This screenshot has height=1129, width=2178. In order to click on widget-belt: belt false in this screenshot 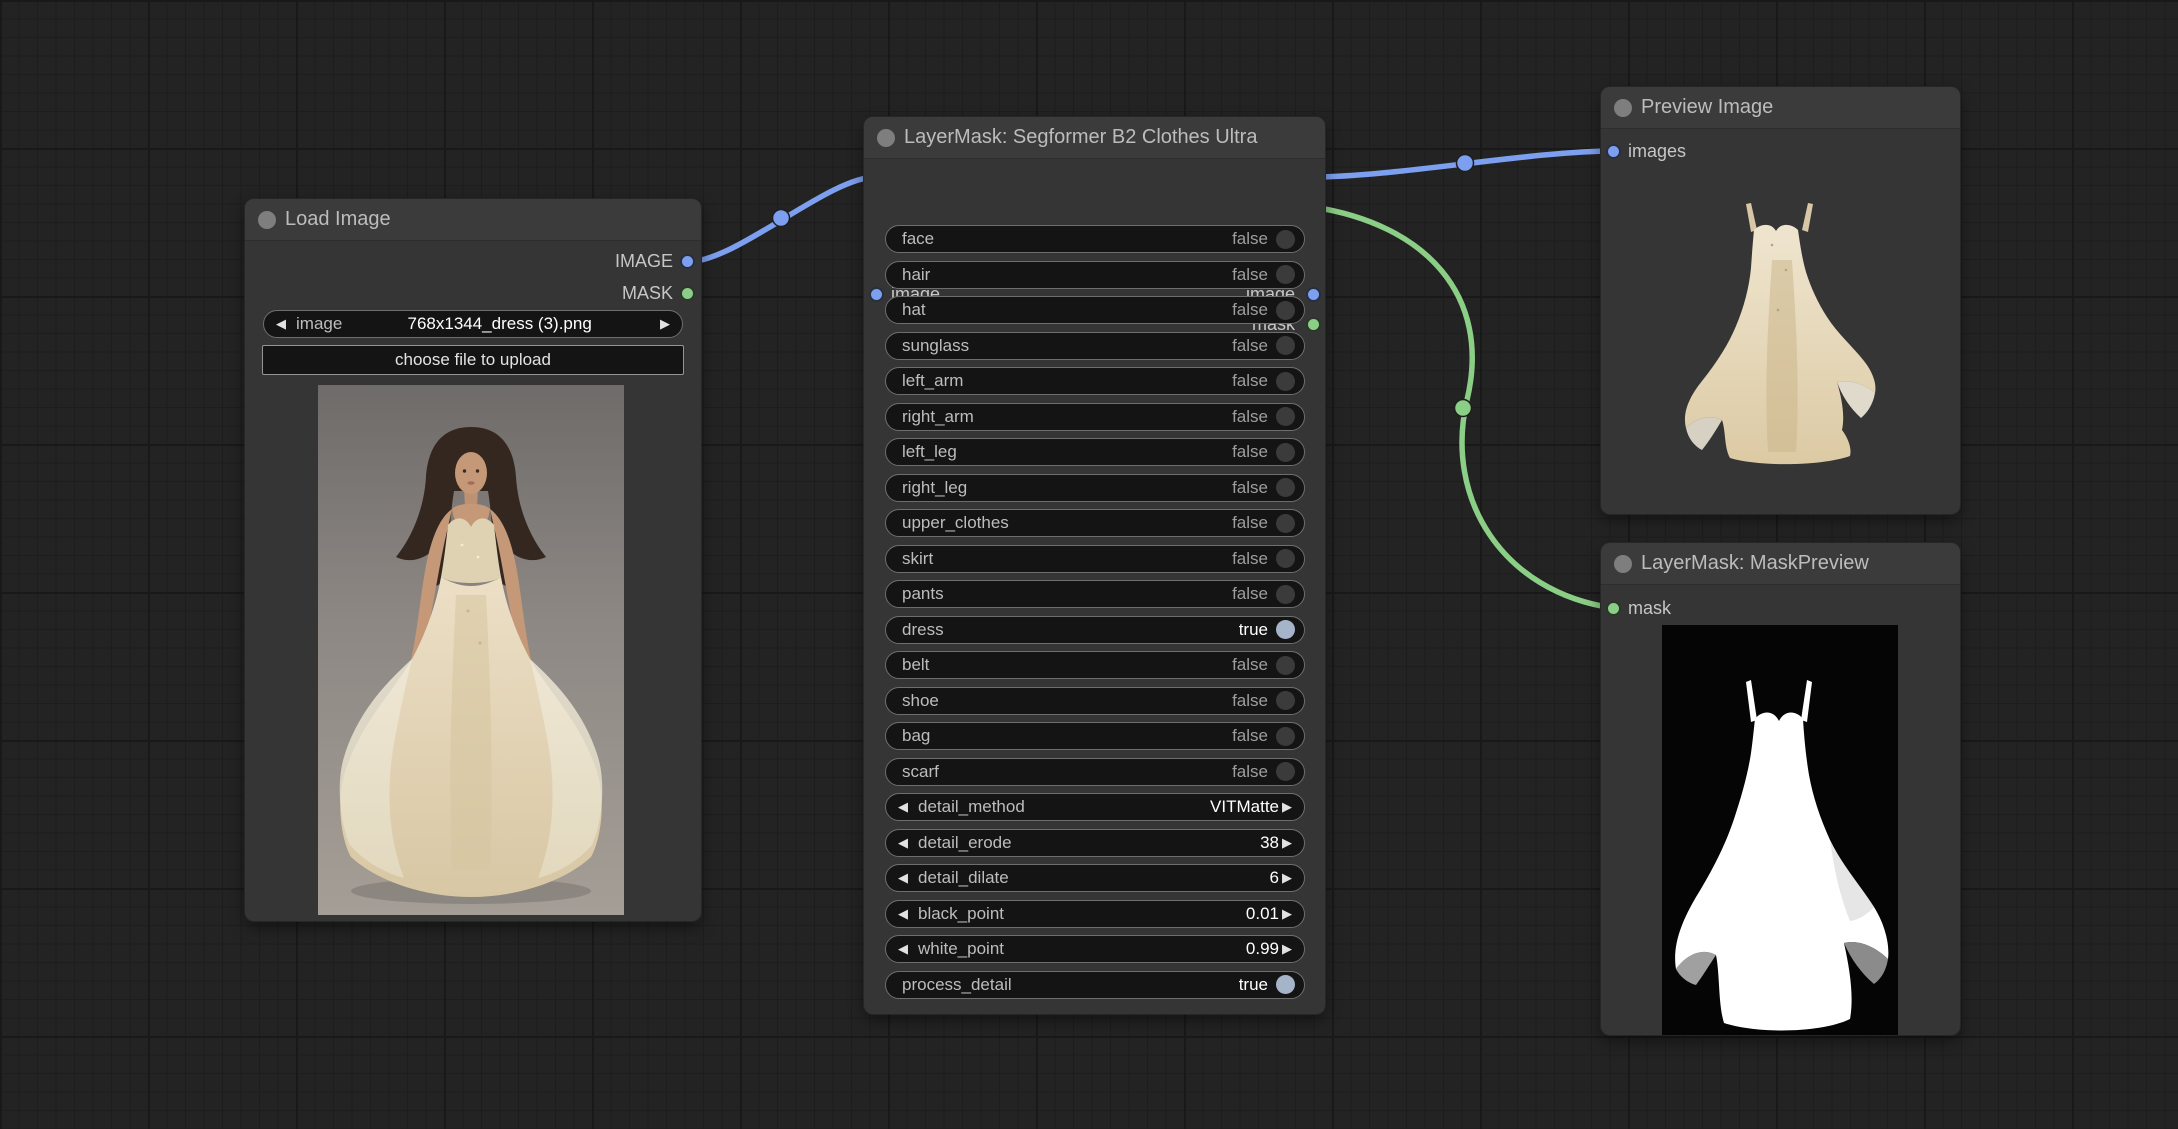, I will do `click(1095, 665)`.